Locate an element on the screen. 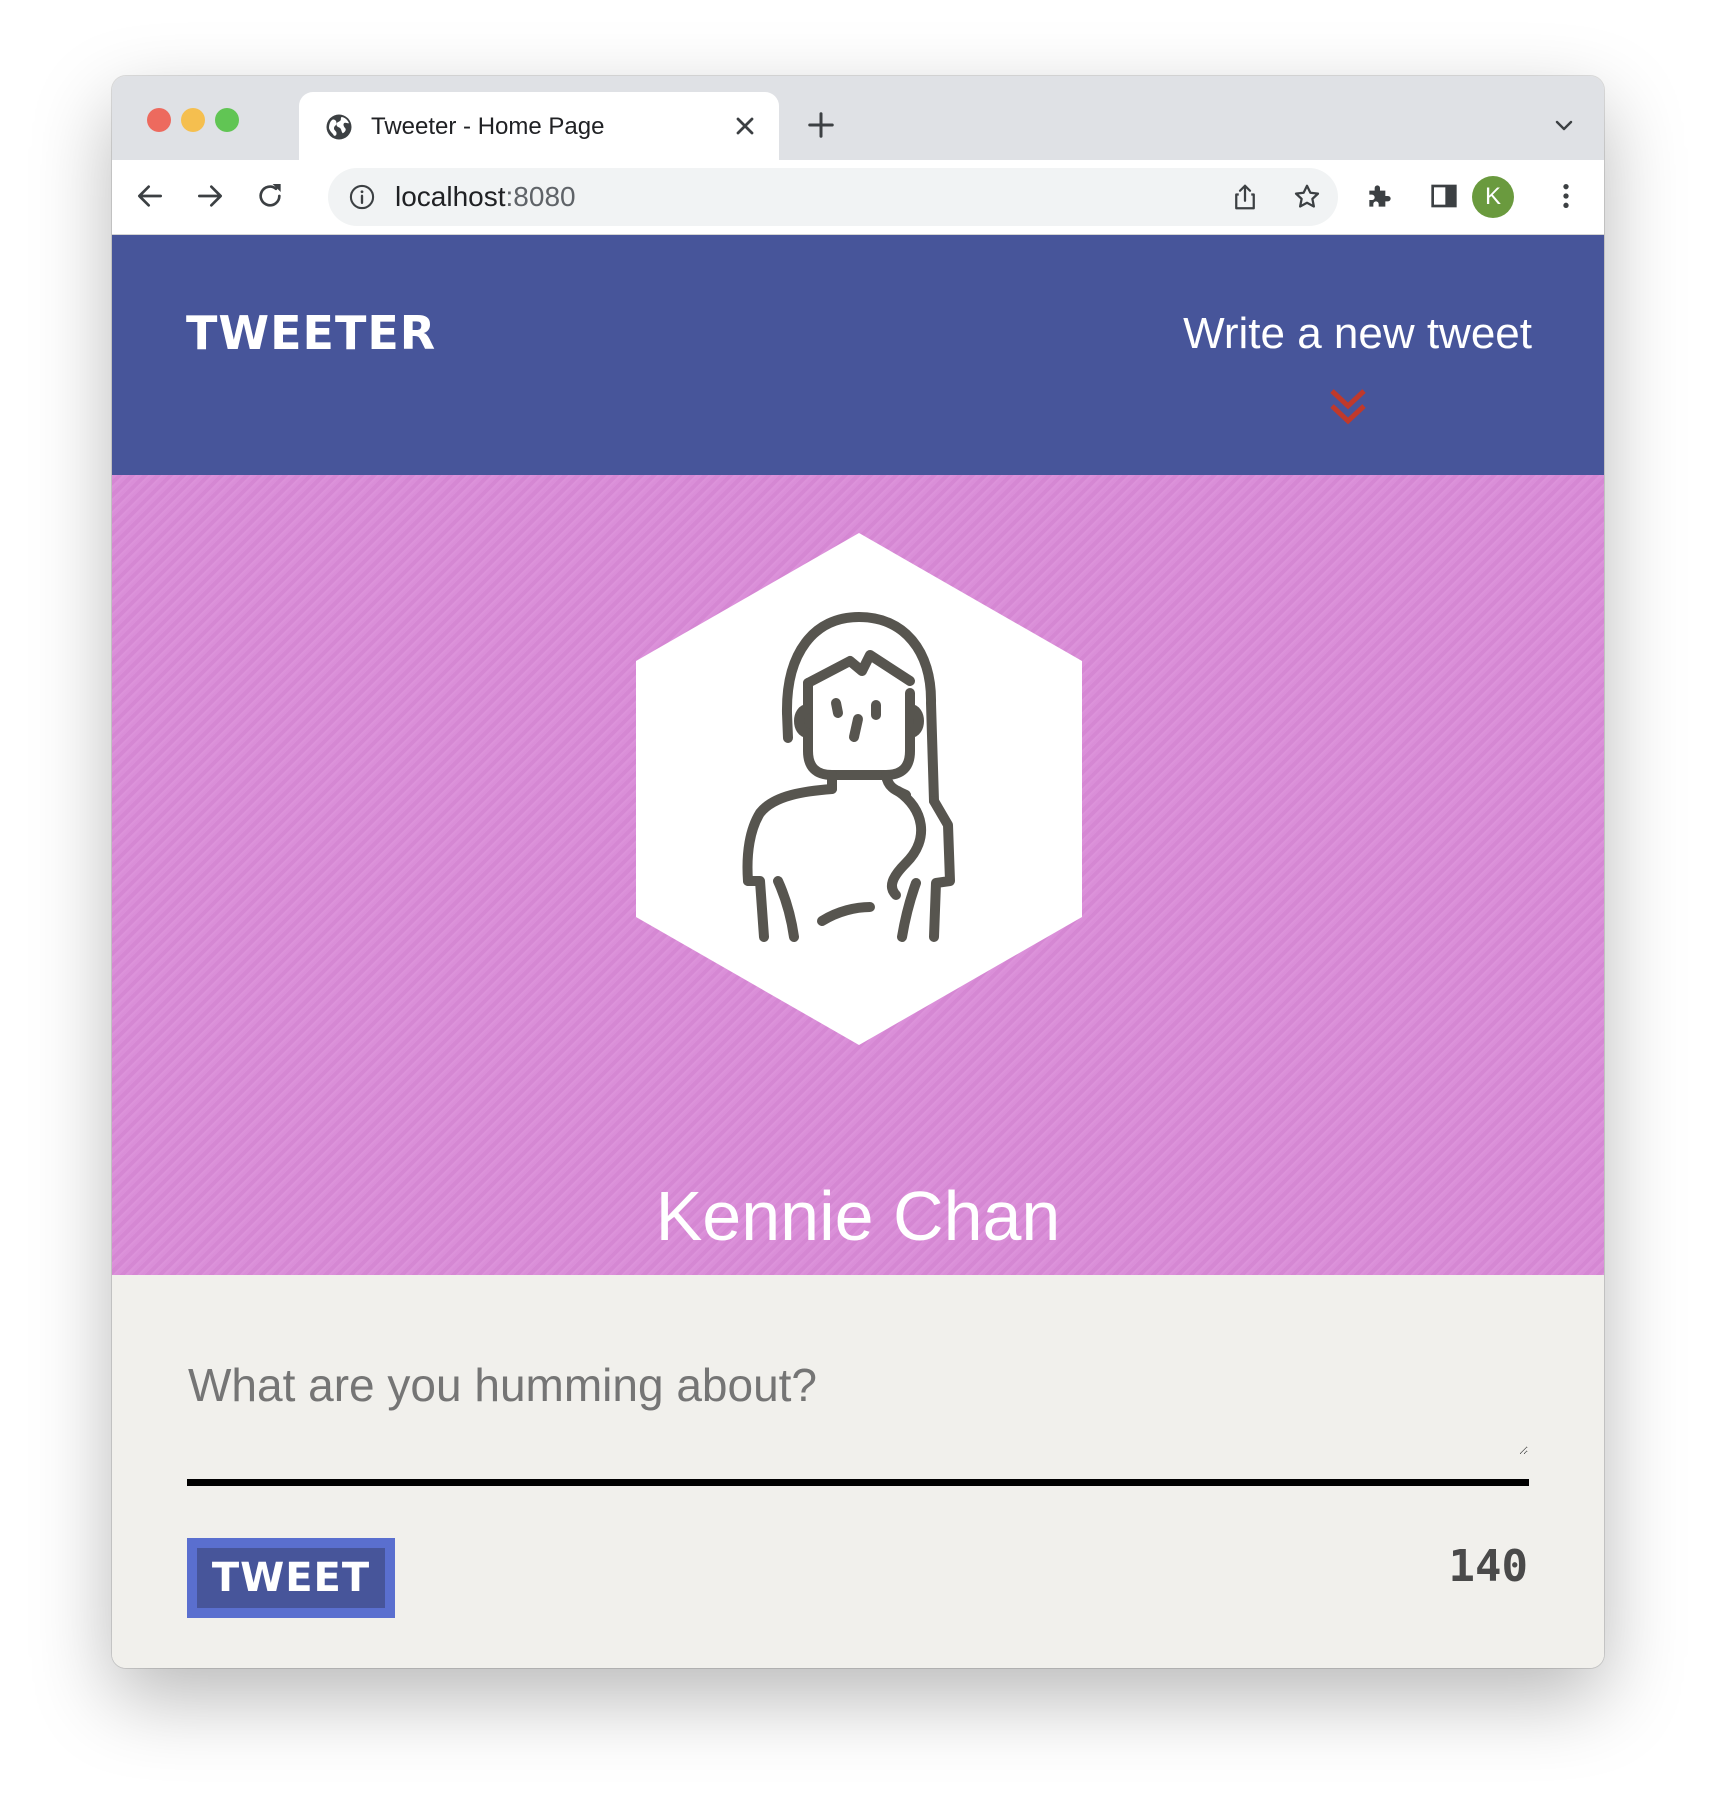 The image size is (1716, 1816). profile-avatar-hexagon is located at coordinates (859, 789).